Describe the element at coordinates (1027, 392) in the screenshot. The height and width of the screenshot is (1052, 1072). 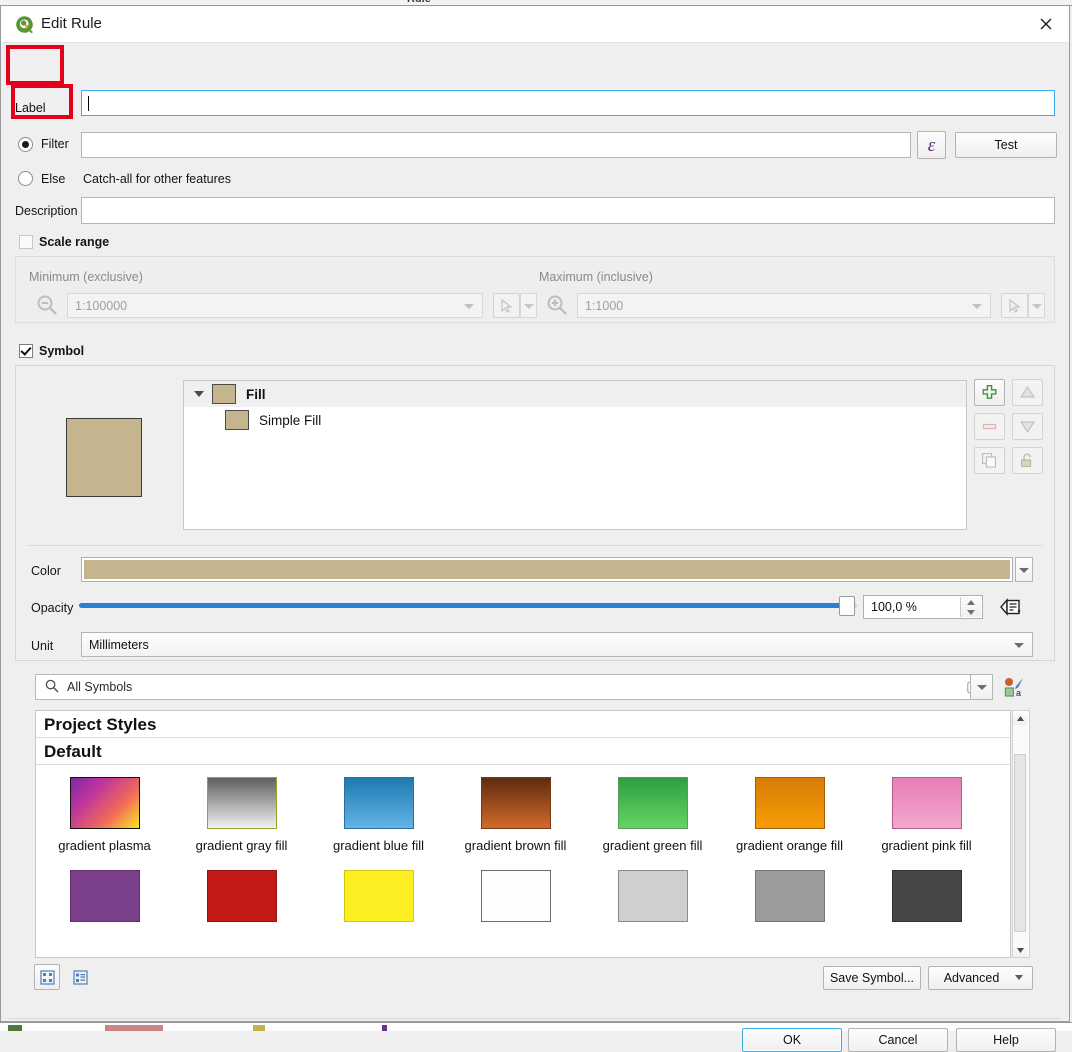
I see `move-layer-up-button` at that location.